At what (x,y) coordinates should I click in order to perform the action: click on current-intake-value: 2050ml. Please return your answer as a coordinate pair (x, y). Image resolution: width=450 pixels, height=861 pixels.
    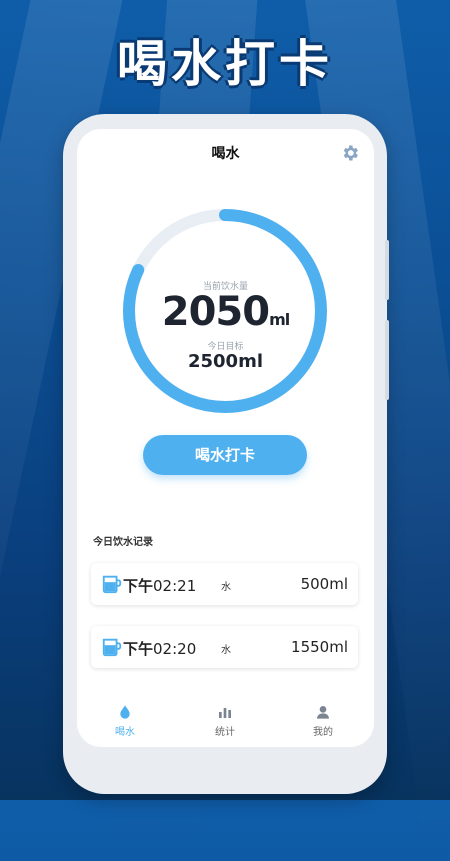
    Looking at the image, I should click on (225, 312).